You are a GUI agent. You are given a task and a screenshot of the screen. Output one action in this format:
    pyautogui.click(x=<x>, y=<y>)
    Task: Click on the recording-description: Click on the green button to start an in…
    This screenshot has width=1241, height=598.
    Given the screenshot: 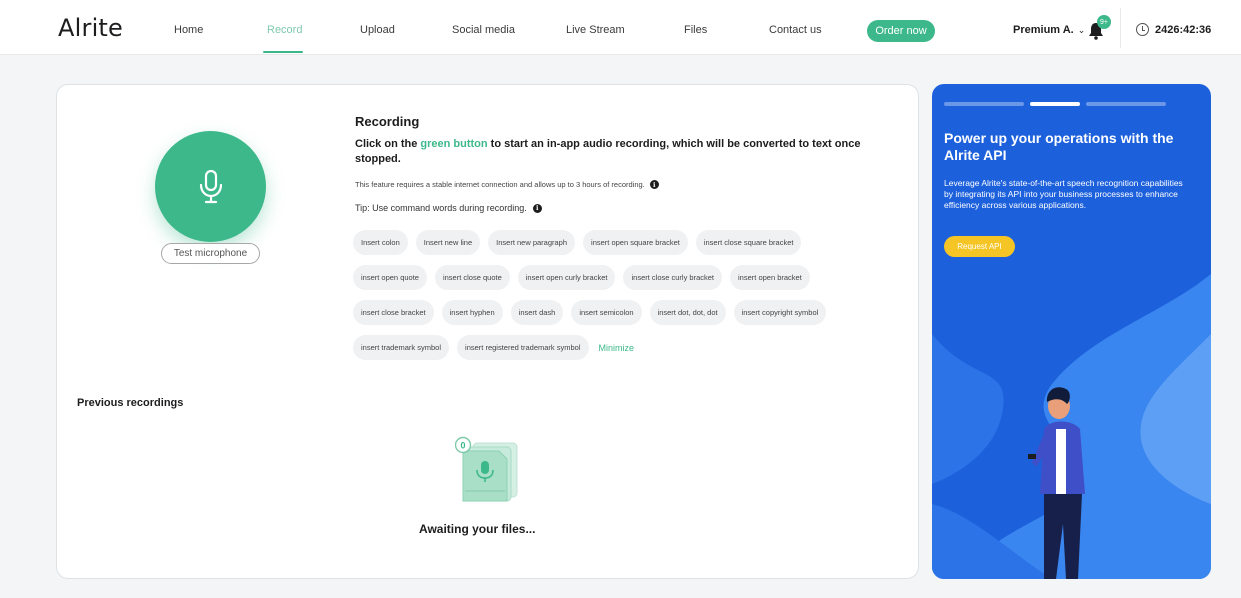 What is the action you would take?
    pyautogui.click(x=615, y=152)
    